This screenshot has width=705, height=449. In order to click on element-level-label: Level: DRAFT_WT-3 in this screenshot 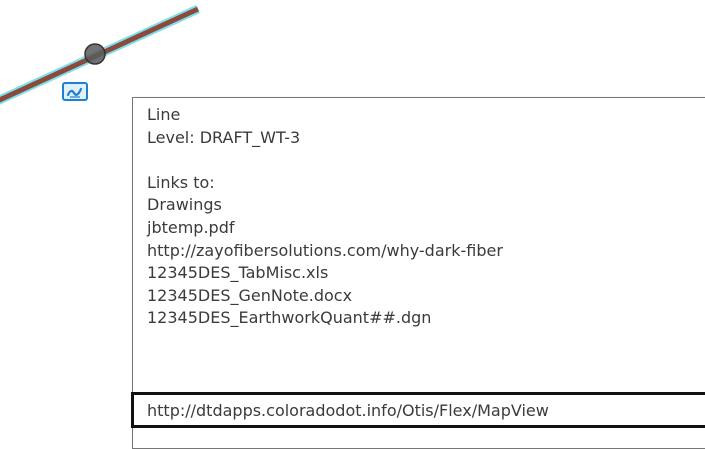, I will do `click(224, 137)`.